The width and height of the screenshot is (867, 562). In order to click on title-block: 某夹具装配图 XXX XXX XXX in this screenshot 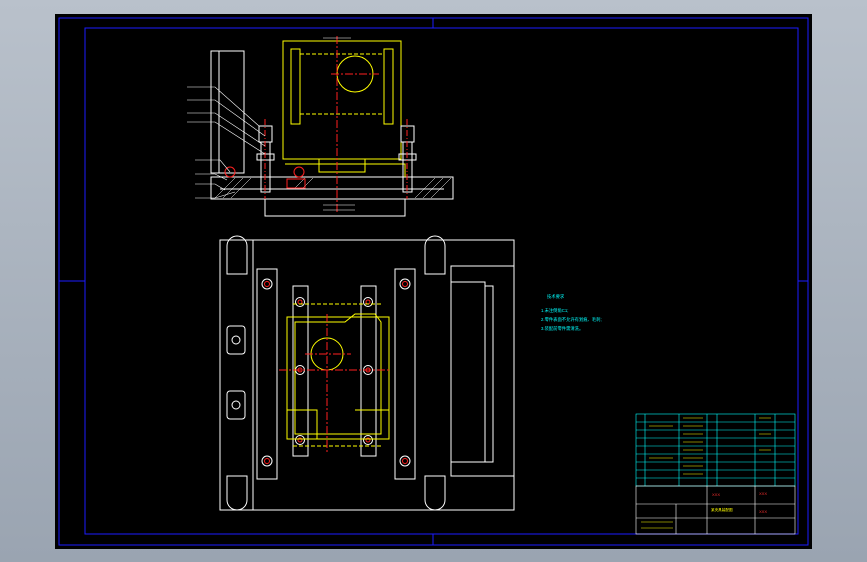, I will do `click(715, 474)`.